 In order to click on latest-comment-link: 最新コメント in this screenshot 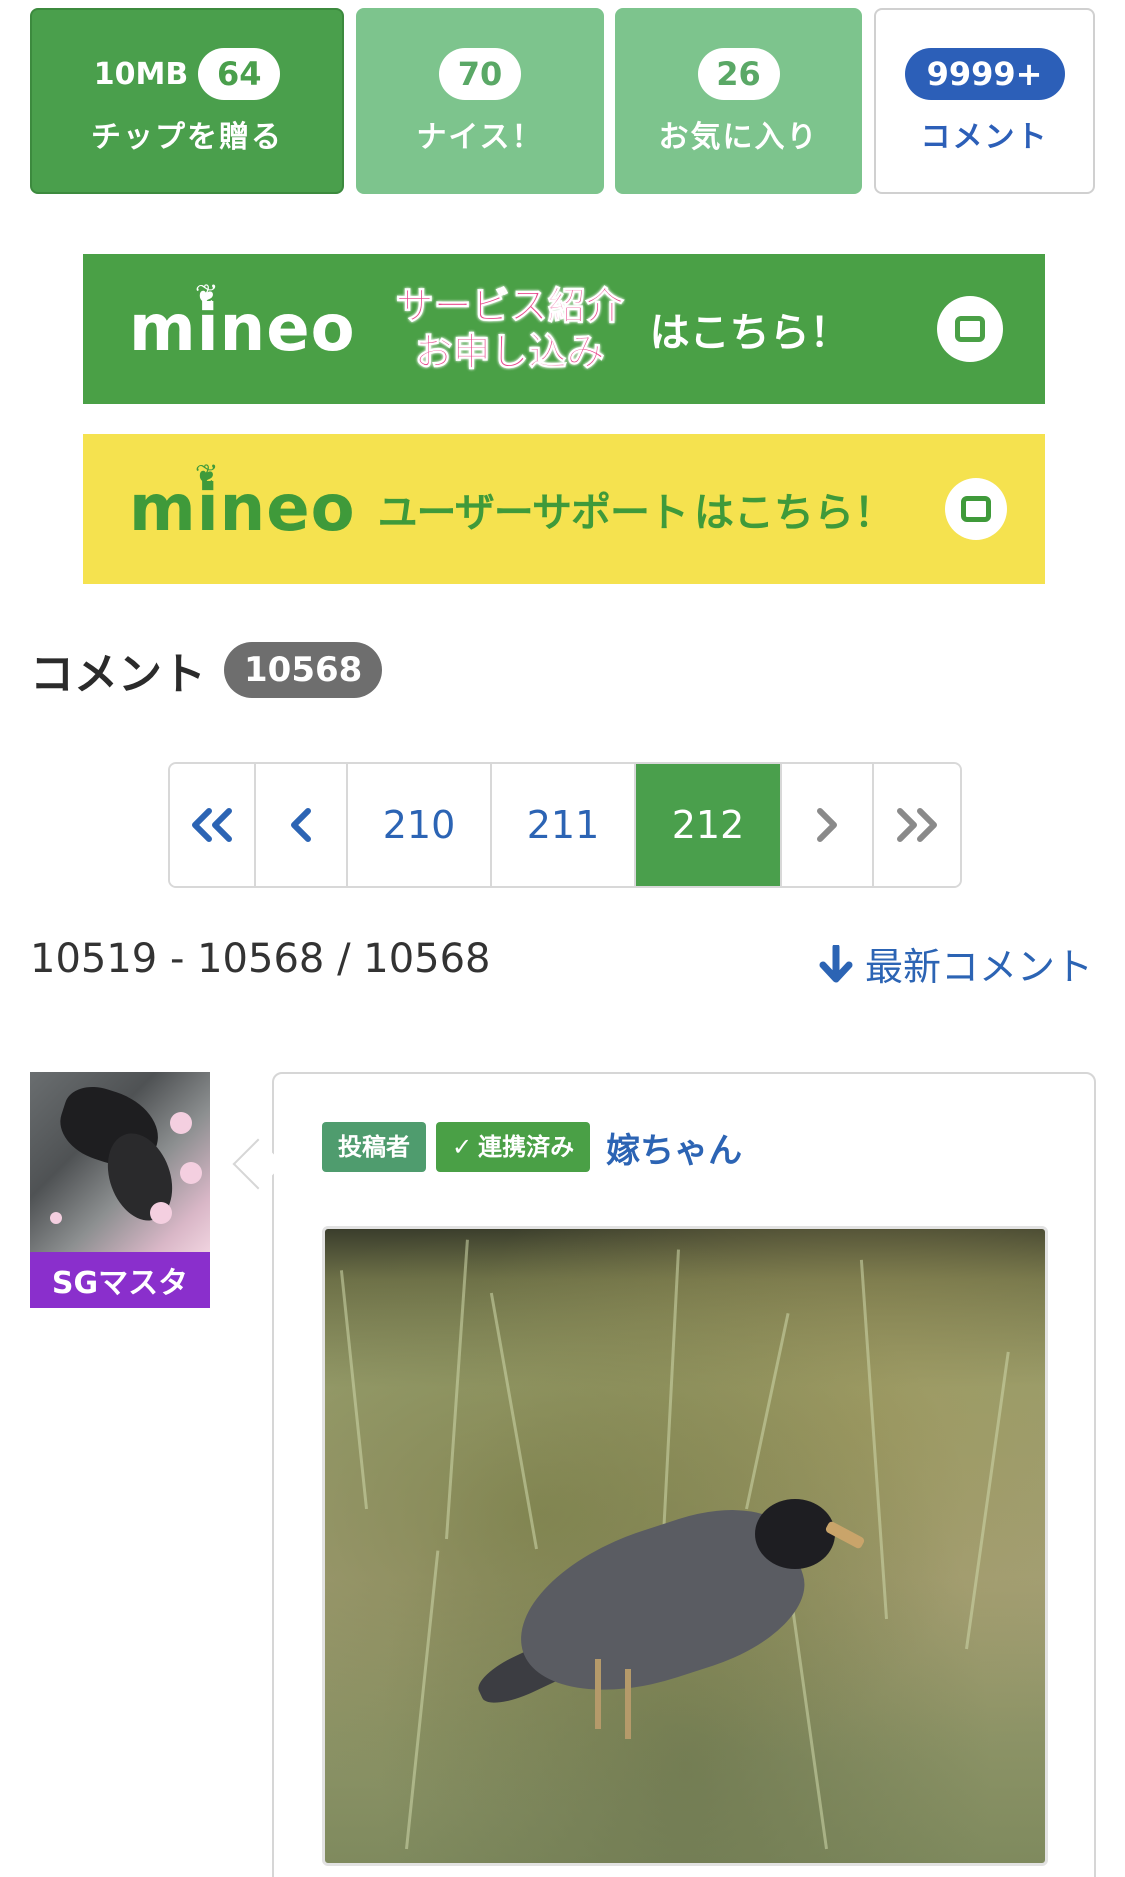, I will do `click(956, 963)`.